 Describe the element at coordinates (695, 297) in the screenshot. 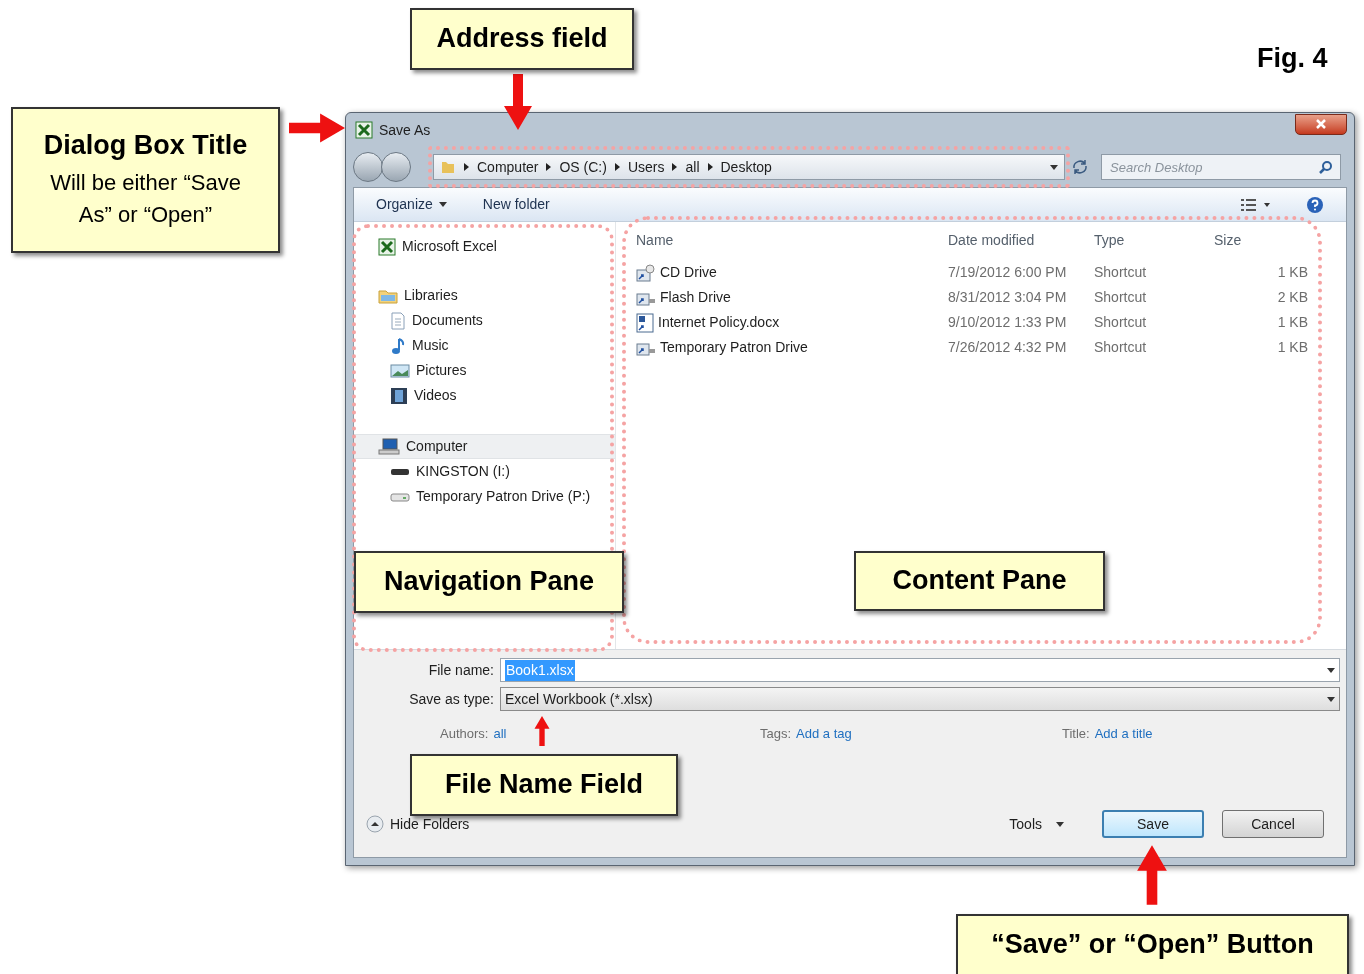

I see `file-name: Flash Drive` at that location.